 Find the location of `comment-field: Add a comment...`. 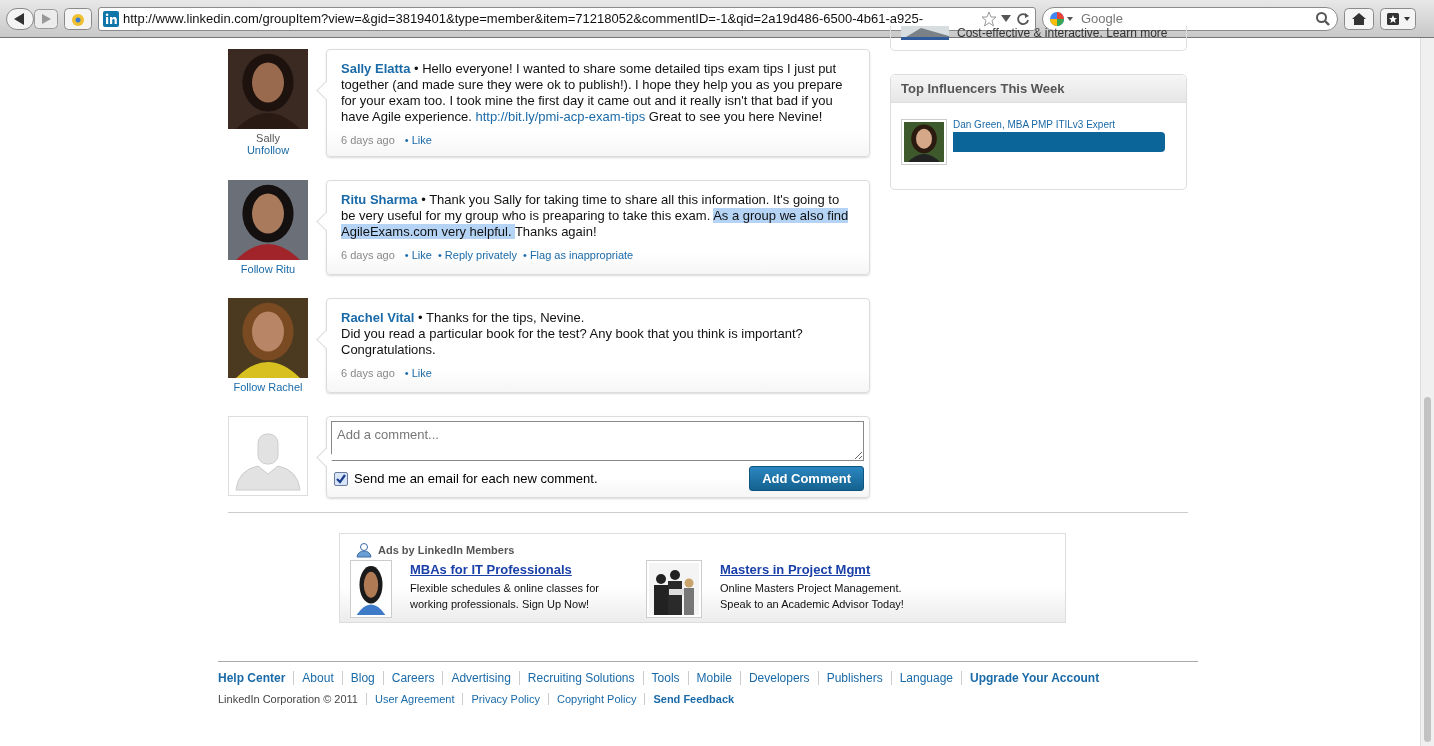

comment-field: Add a comment... is located at coordinates (597, 441).